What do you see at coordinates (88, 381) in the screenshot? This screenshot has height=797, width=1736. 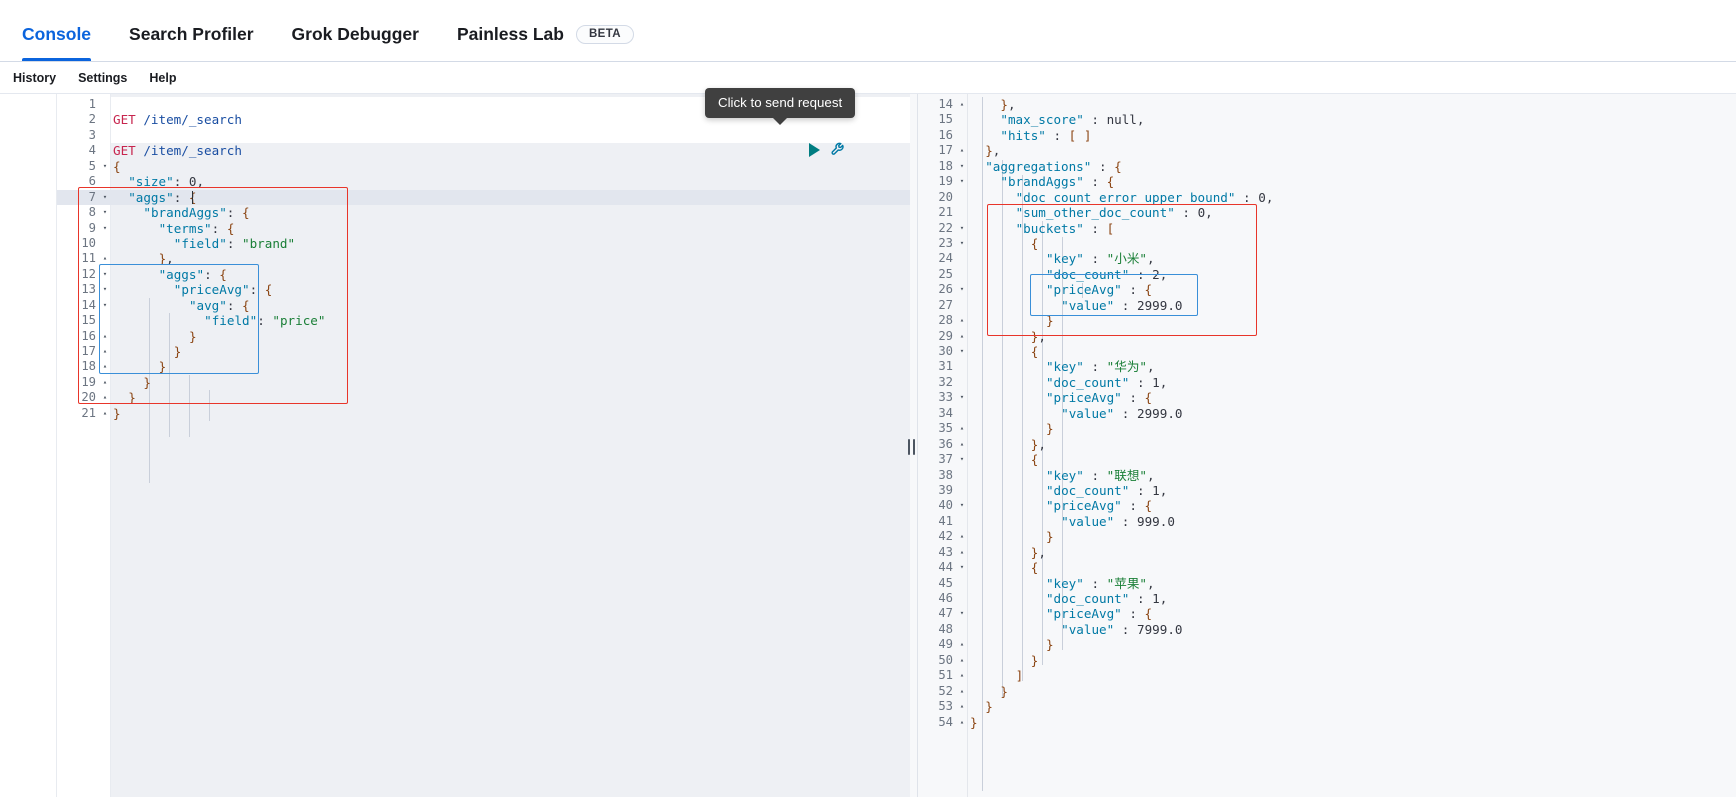 I see `line-number: 19` at bounding box center [88, 381].